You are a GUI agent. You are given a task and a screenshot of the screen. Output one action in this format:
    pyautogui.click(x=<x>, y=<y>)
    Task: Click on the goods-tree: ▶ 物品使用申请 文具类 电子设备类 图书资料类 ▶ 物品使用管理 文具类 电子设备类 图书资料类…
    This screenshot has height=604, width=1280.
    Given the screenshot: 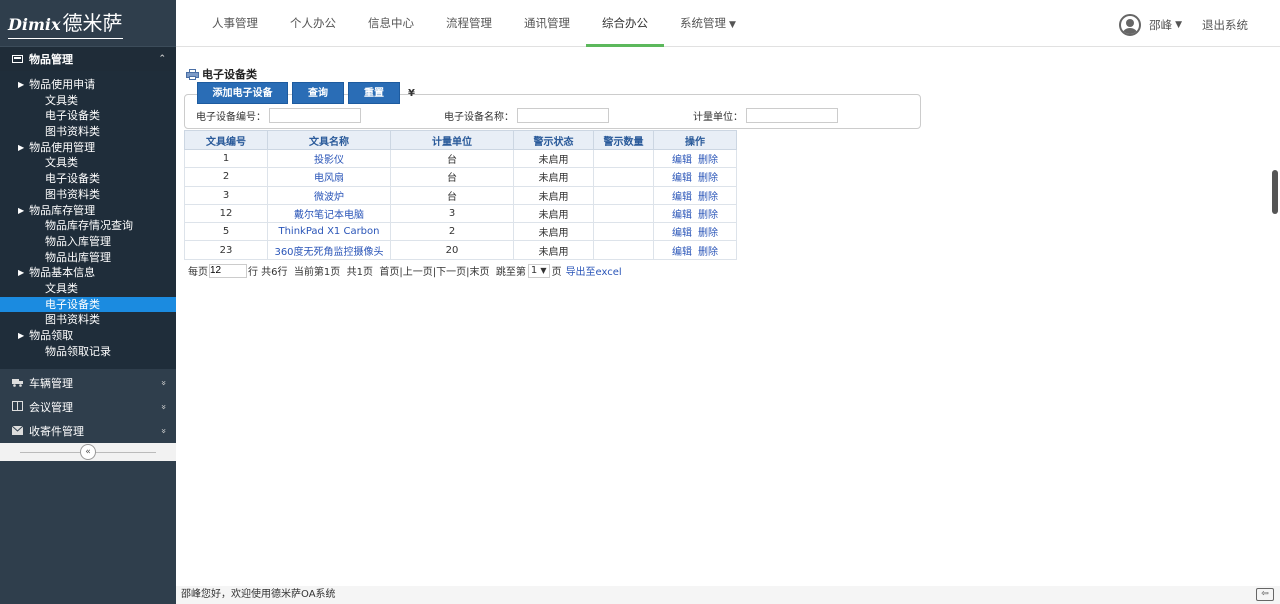 What is the action you would take?
    pyautogui.click(x=88, y=220)
    